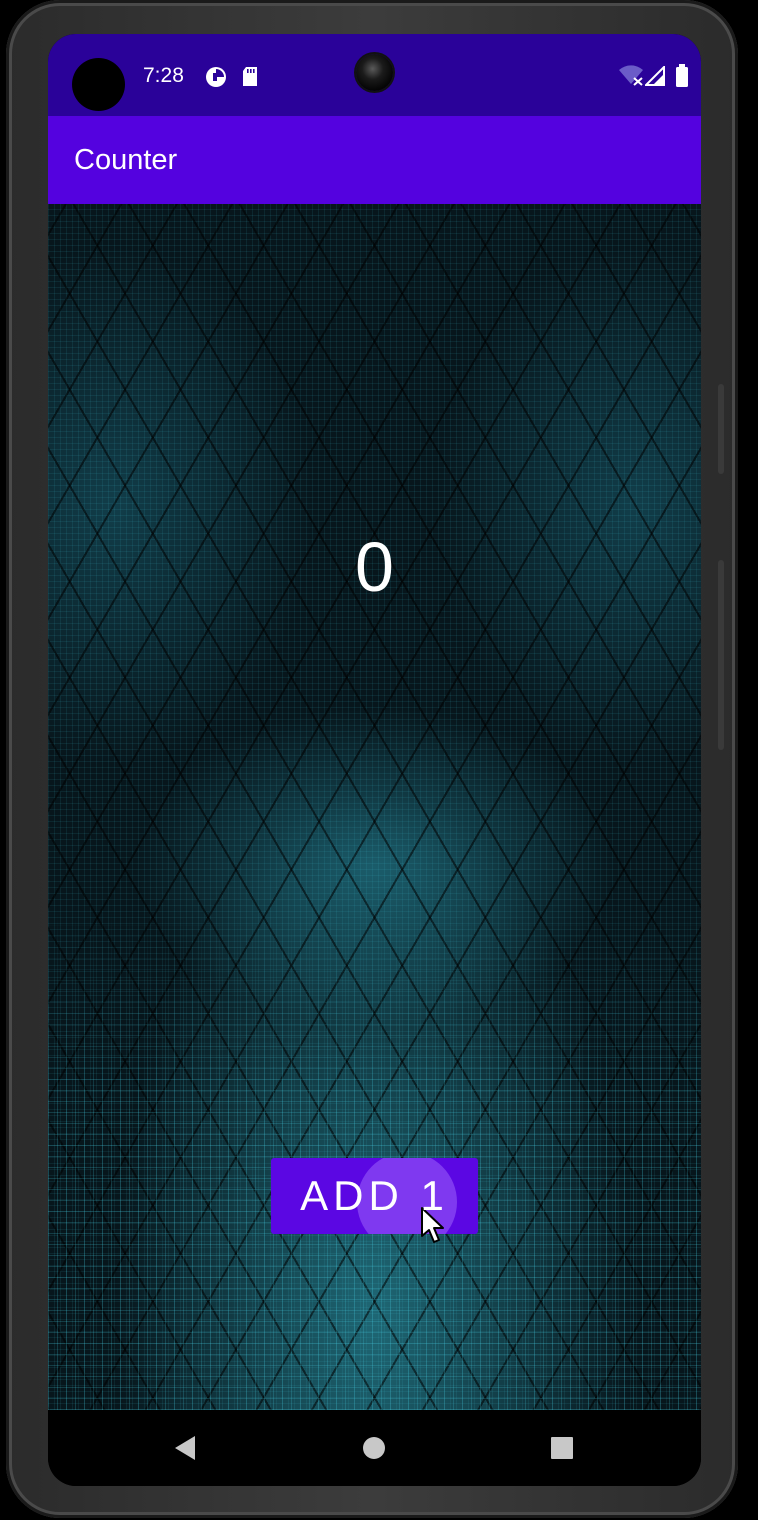  I want to click on app-title: Counter, so click(126, 160).